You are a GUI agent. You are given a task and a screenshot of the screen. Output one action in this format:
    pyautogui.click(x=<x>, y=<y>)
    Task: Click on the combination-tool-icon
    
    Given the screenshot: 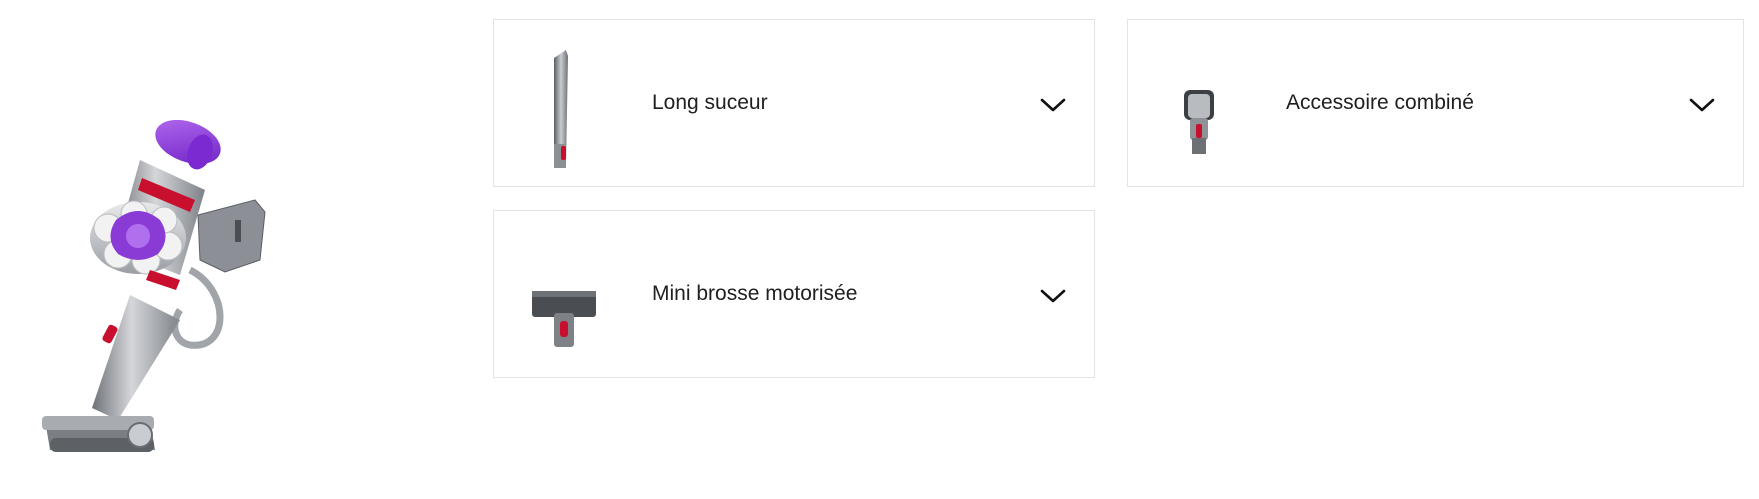 What is the action you would take?
    pyautogui.click(x=1199, y=122)
    